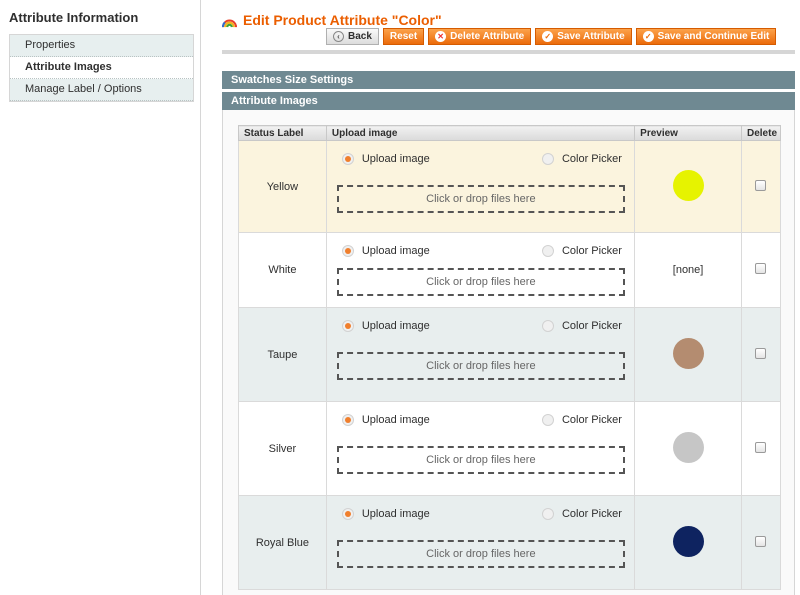 The height and width of the screenshot is (595, 800). What do you see at coordinates (591, 36) in the screenshot?
I see `save-attribute-label: Save Attribute` at bounding box center [591, 36].